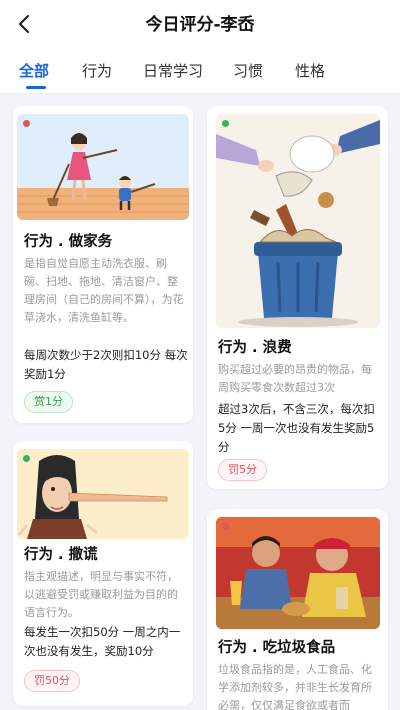  Describe the element at coordinates (97, 70) in the screenshot. I see `tab-behavior: 行为` at that location.